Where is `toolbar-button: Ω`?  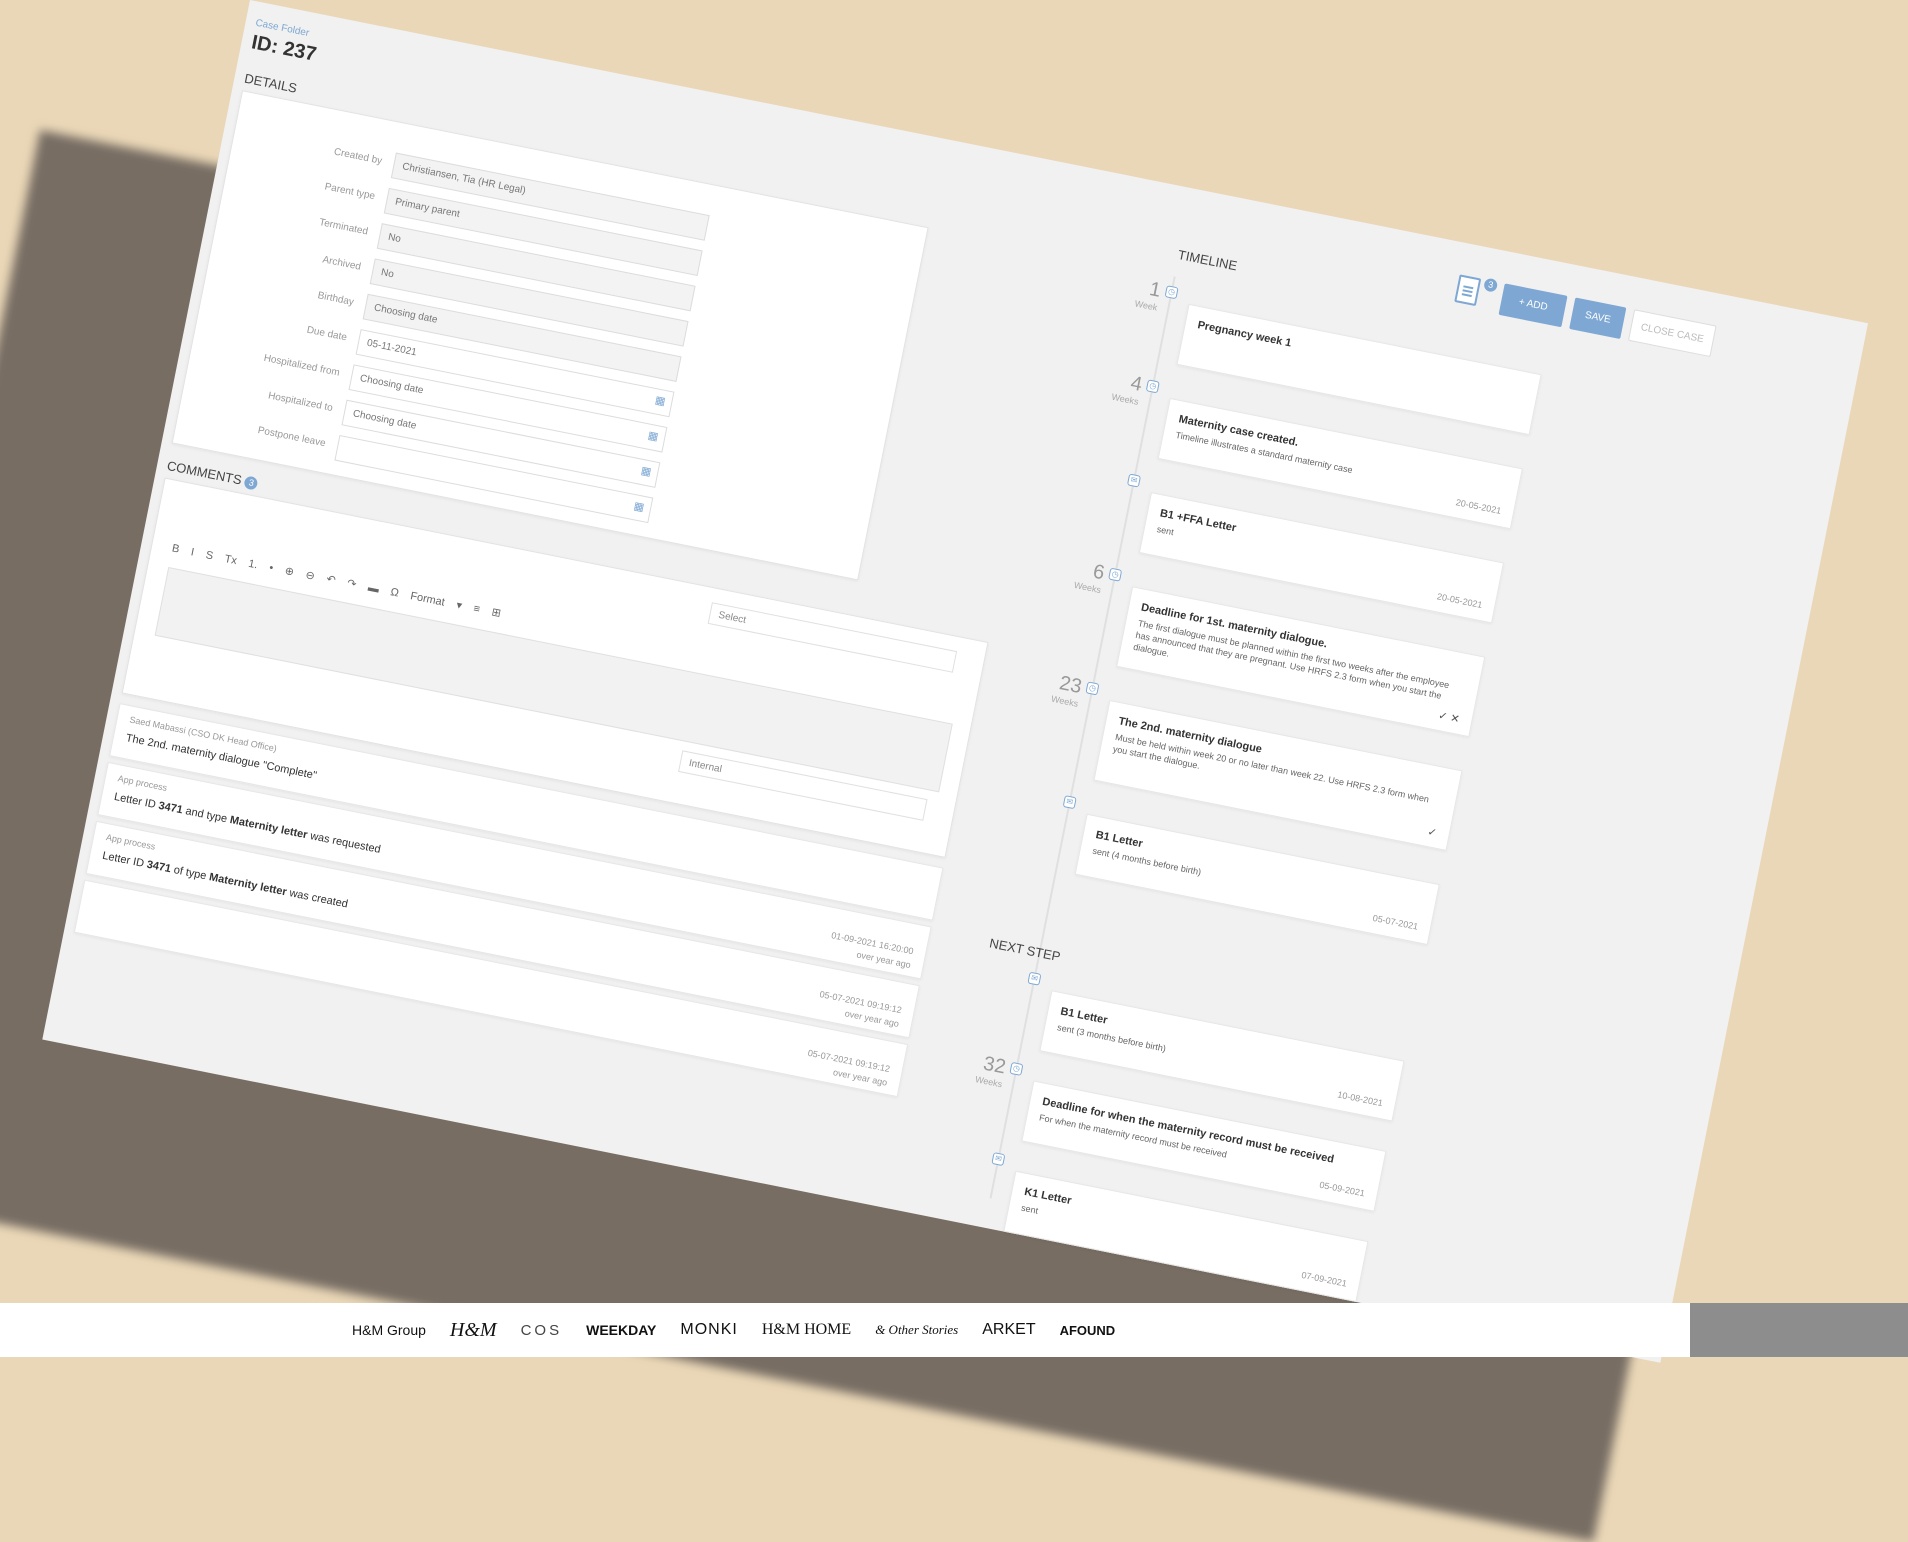
toolbar-button: Ω is located at coordinates (394, 592).